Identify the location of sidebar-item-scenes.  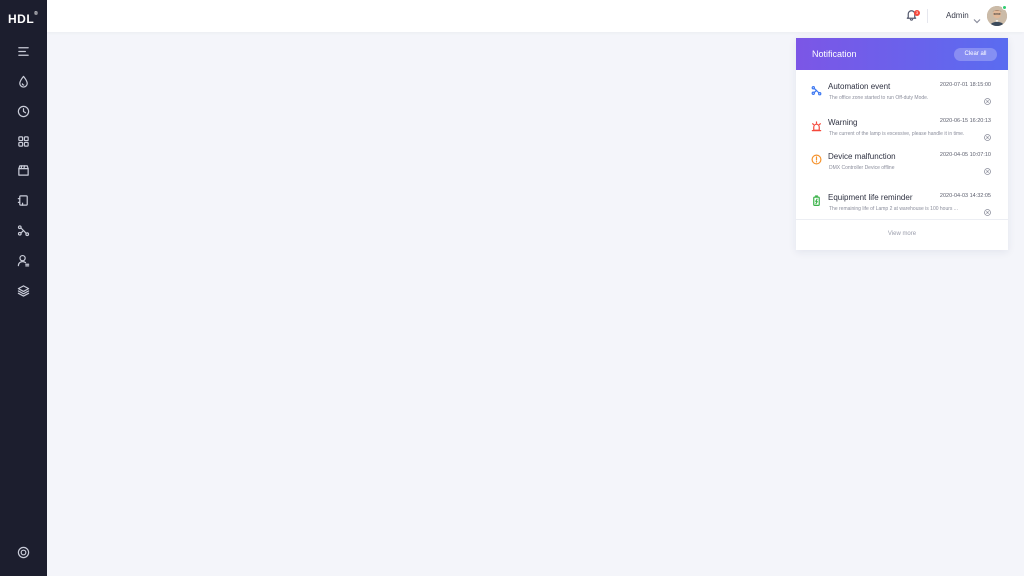
(23, 170).